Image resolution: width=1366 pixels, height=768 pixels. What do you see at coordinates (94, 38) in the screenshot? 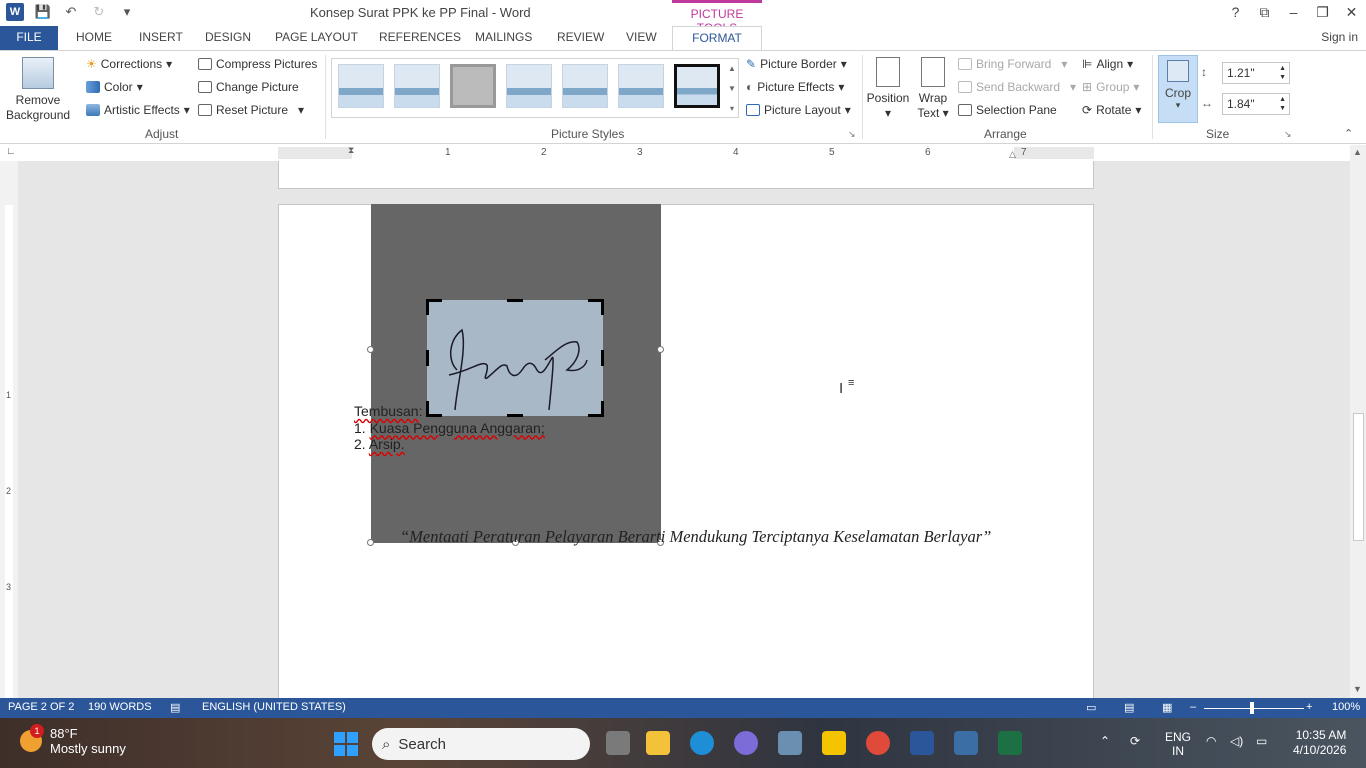
I see `tab-home: HOME` at bounding box center [94, 38].